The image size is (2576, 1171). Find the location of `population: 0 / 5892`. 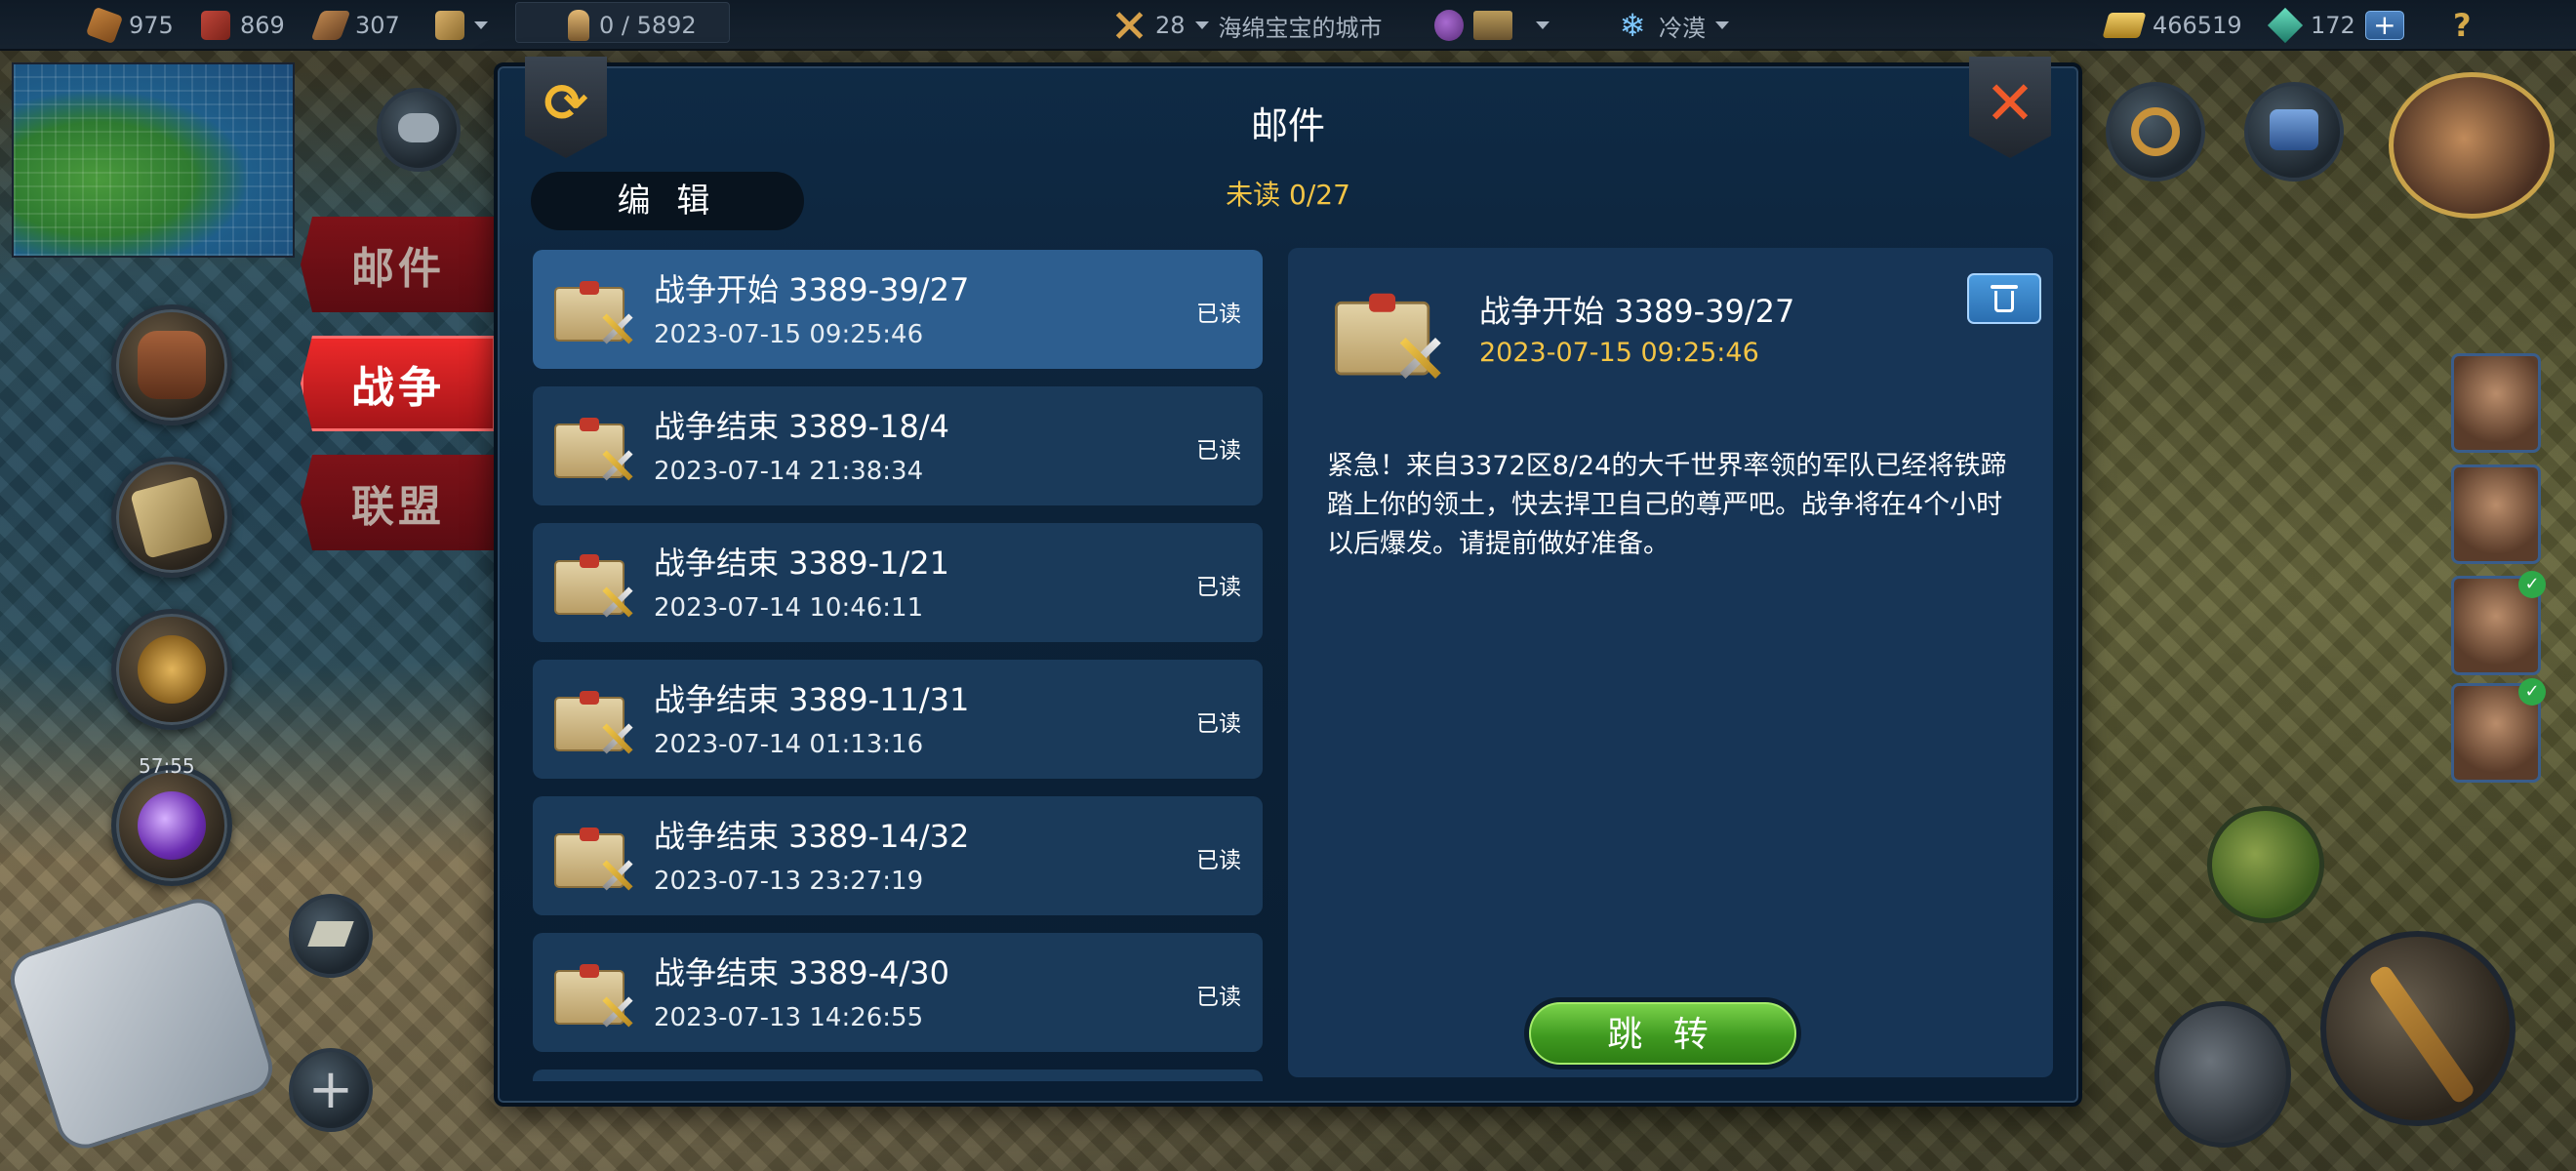

population: 0 / 5892 is located at coordinates (632, 25).